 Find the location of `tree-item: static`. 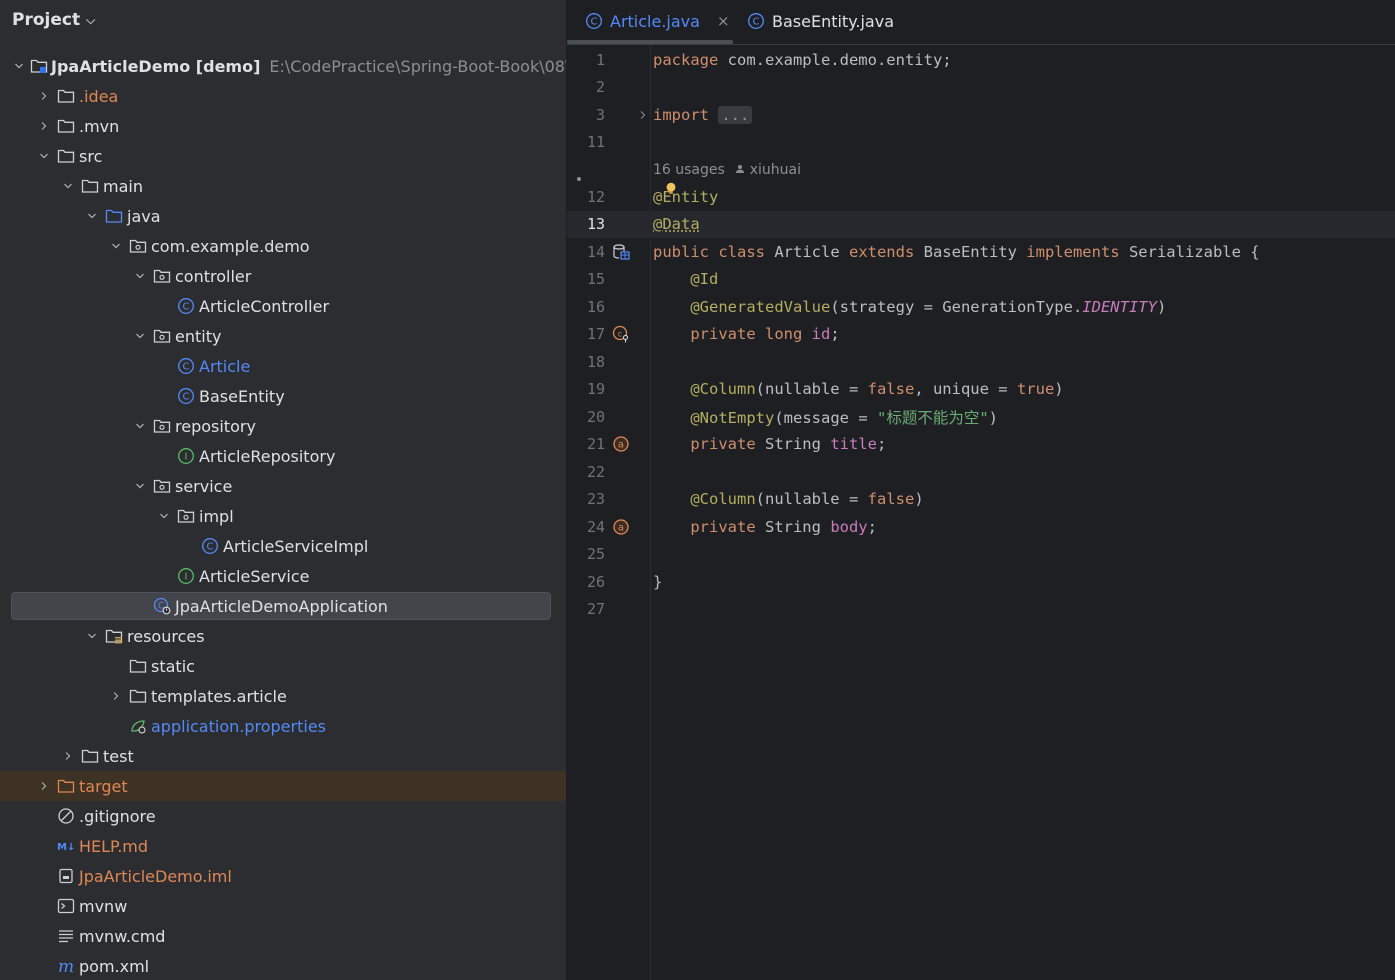

tree-item: static is located at coordinates (283, 666).